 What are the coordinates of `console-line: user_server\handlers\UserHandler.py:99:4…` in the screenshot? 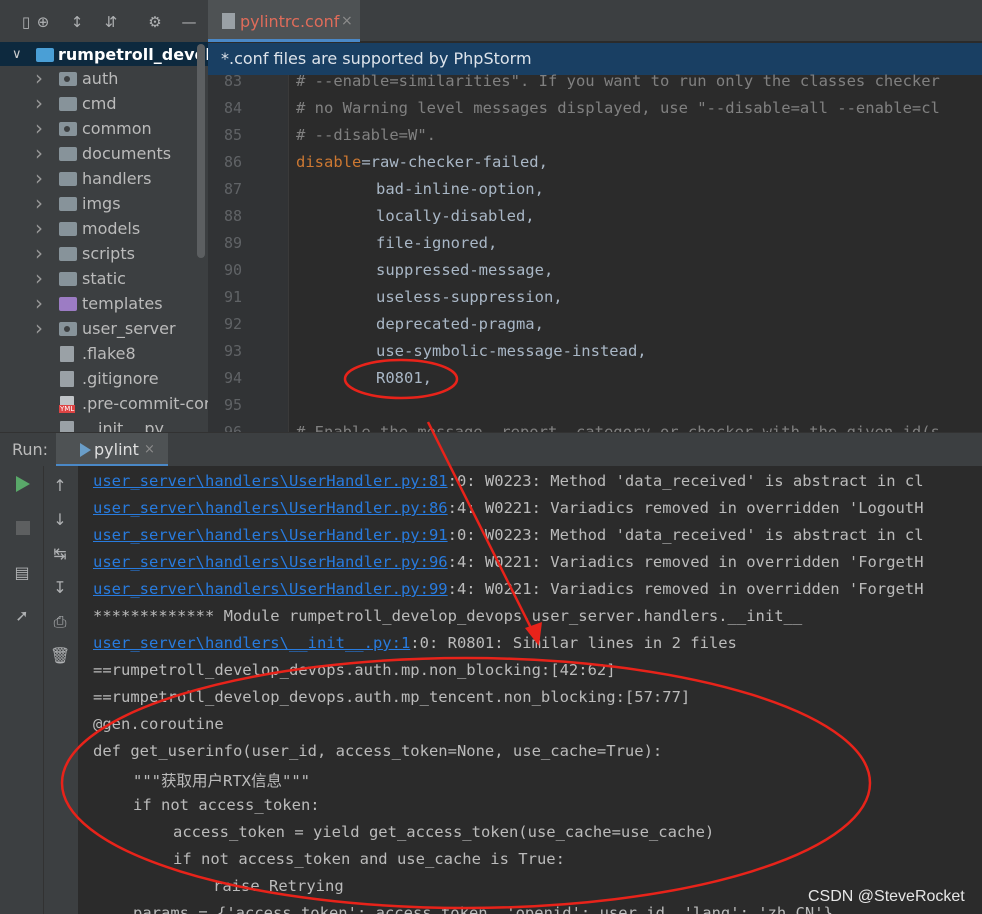 It's located at (508, 589).